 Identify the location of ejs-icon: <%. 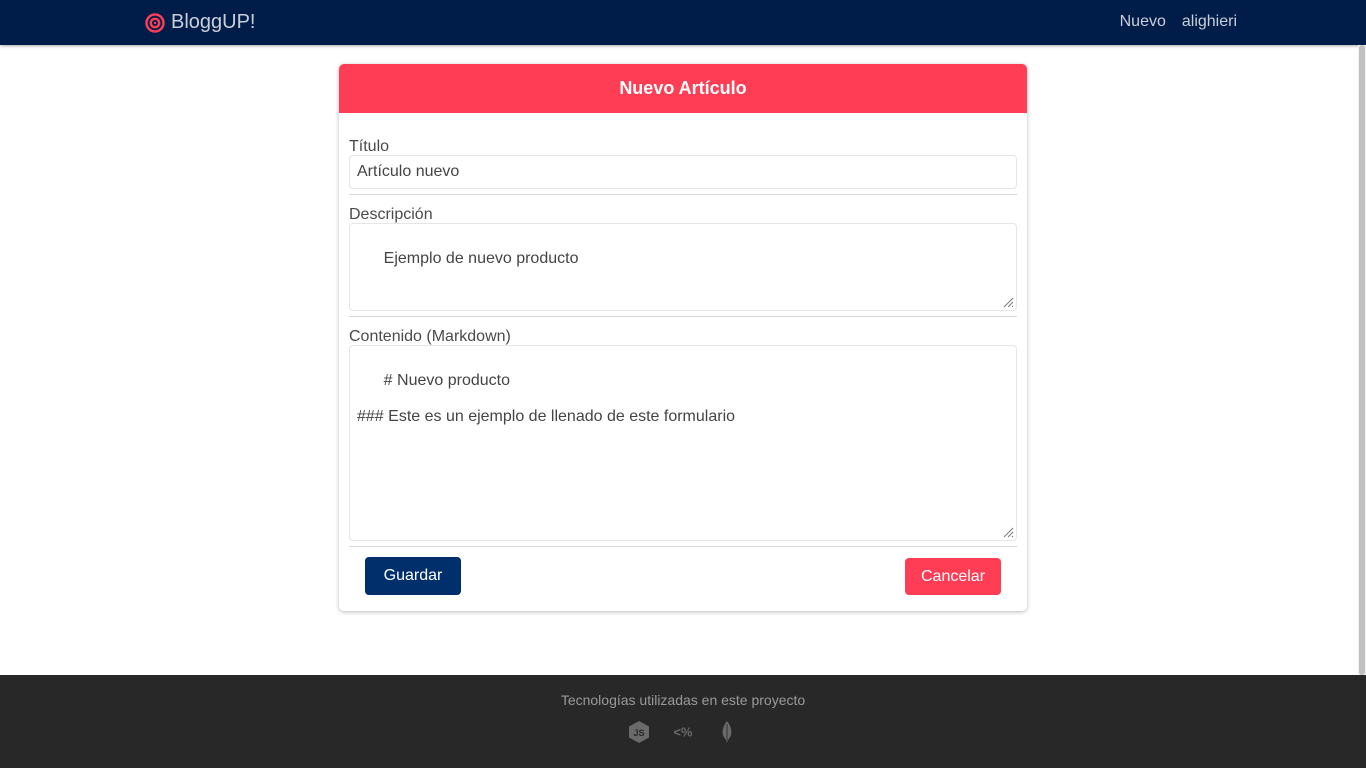
(684, 731).